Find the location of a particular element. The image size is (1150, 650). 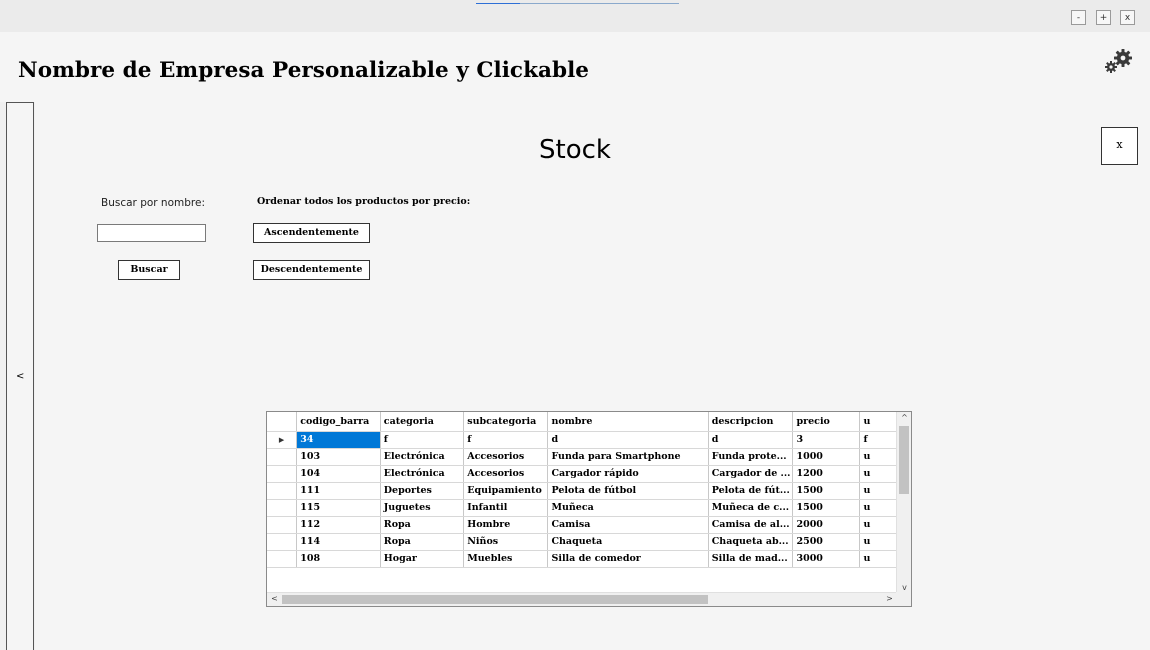

table-cell: 2500 is located at coordinates (826, 542).